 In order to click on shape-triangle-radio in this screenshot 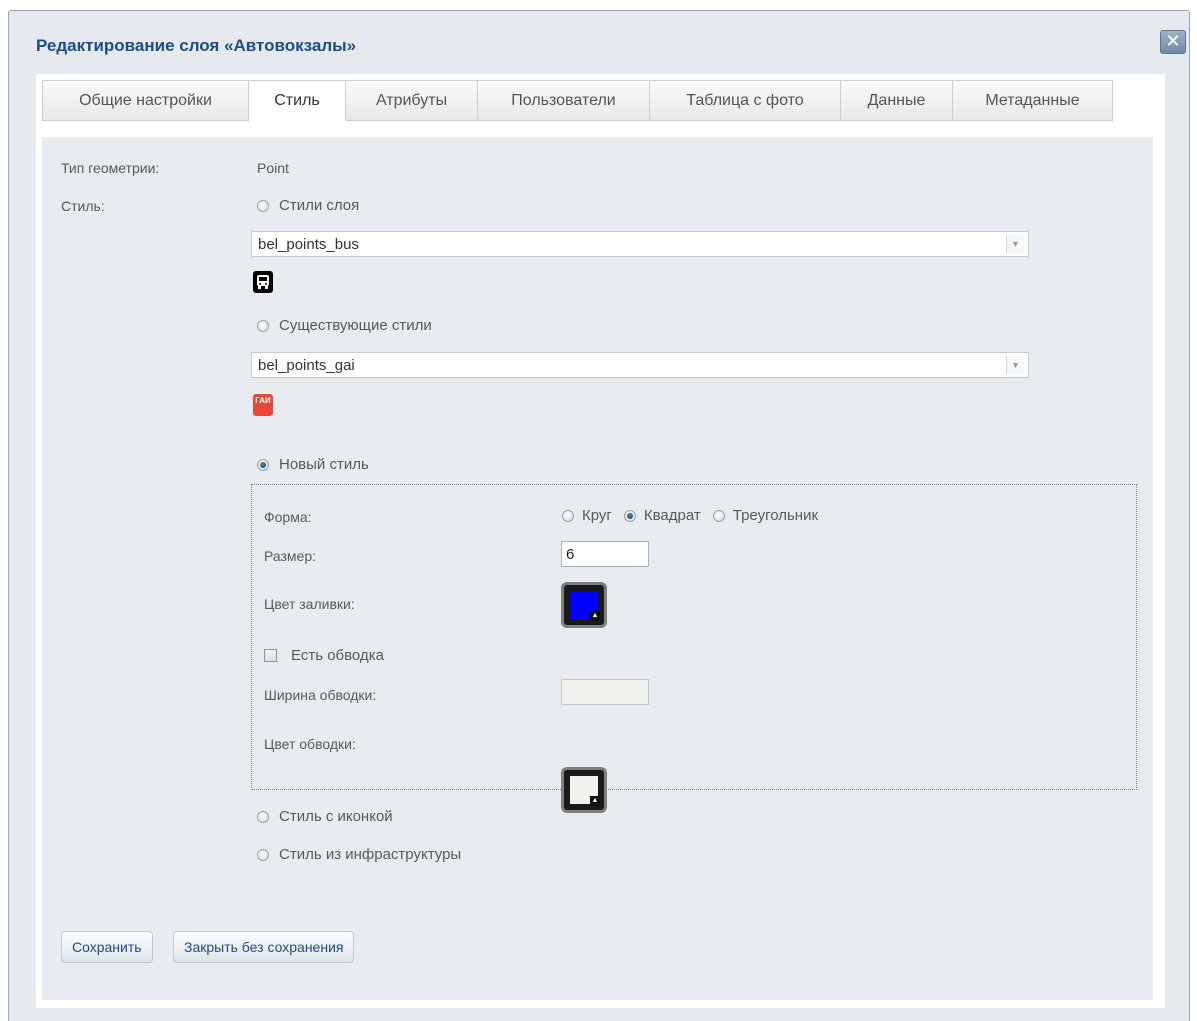, I will do `click(718, 515)`.